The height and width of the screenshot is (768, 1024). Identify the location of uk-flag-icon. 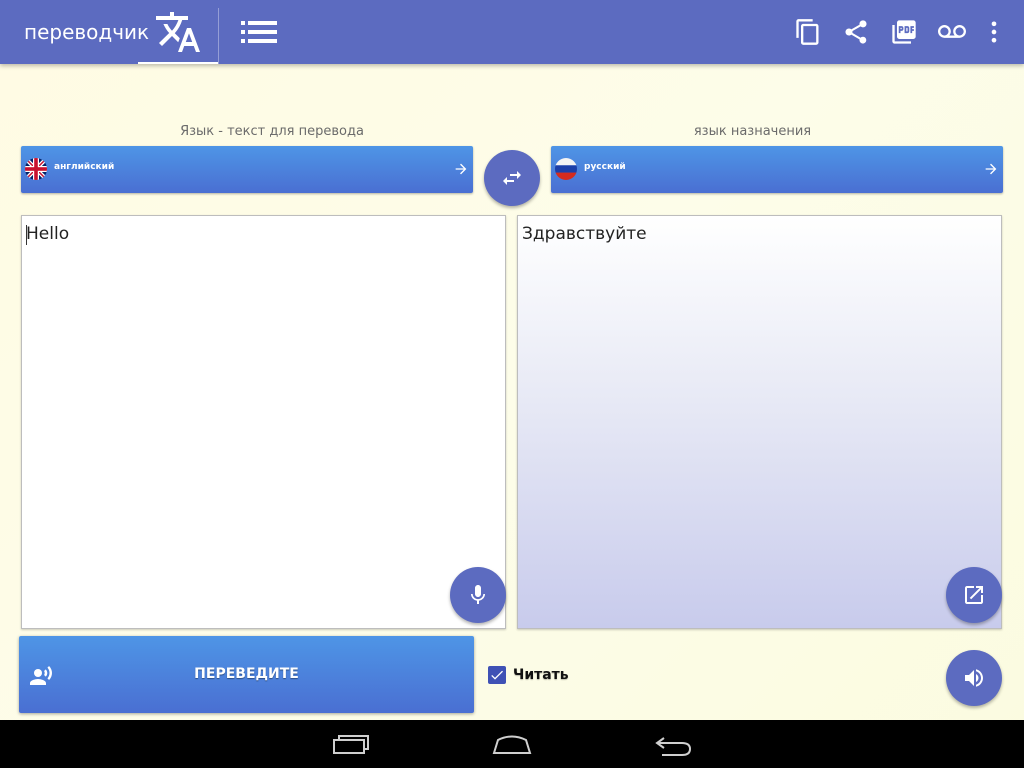
(36, 169).